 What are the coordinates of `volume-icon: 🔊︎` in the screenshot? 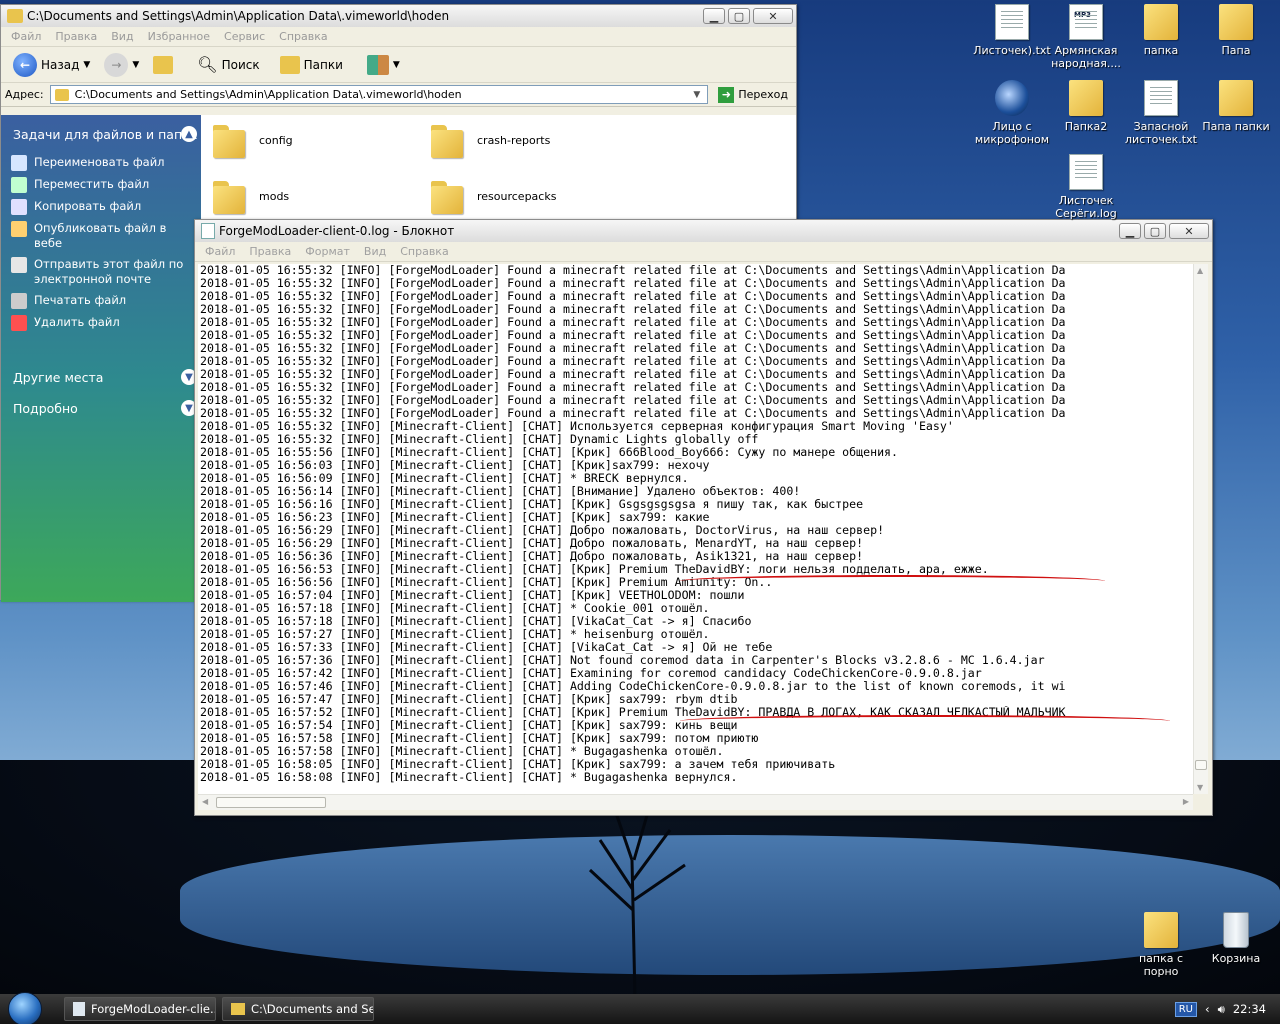 It's located at (1221, 1009).